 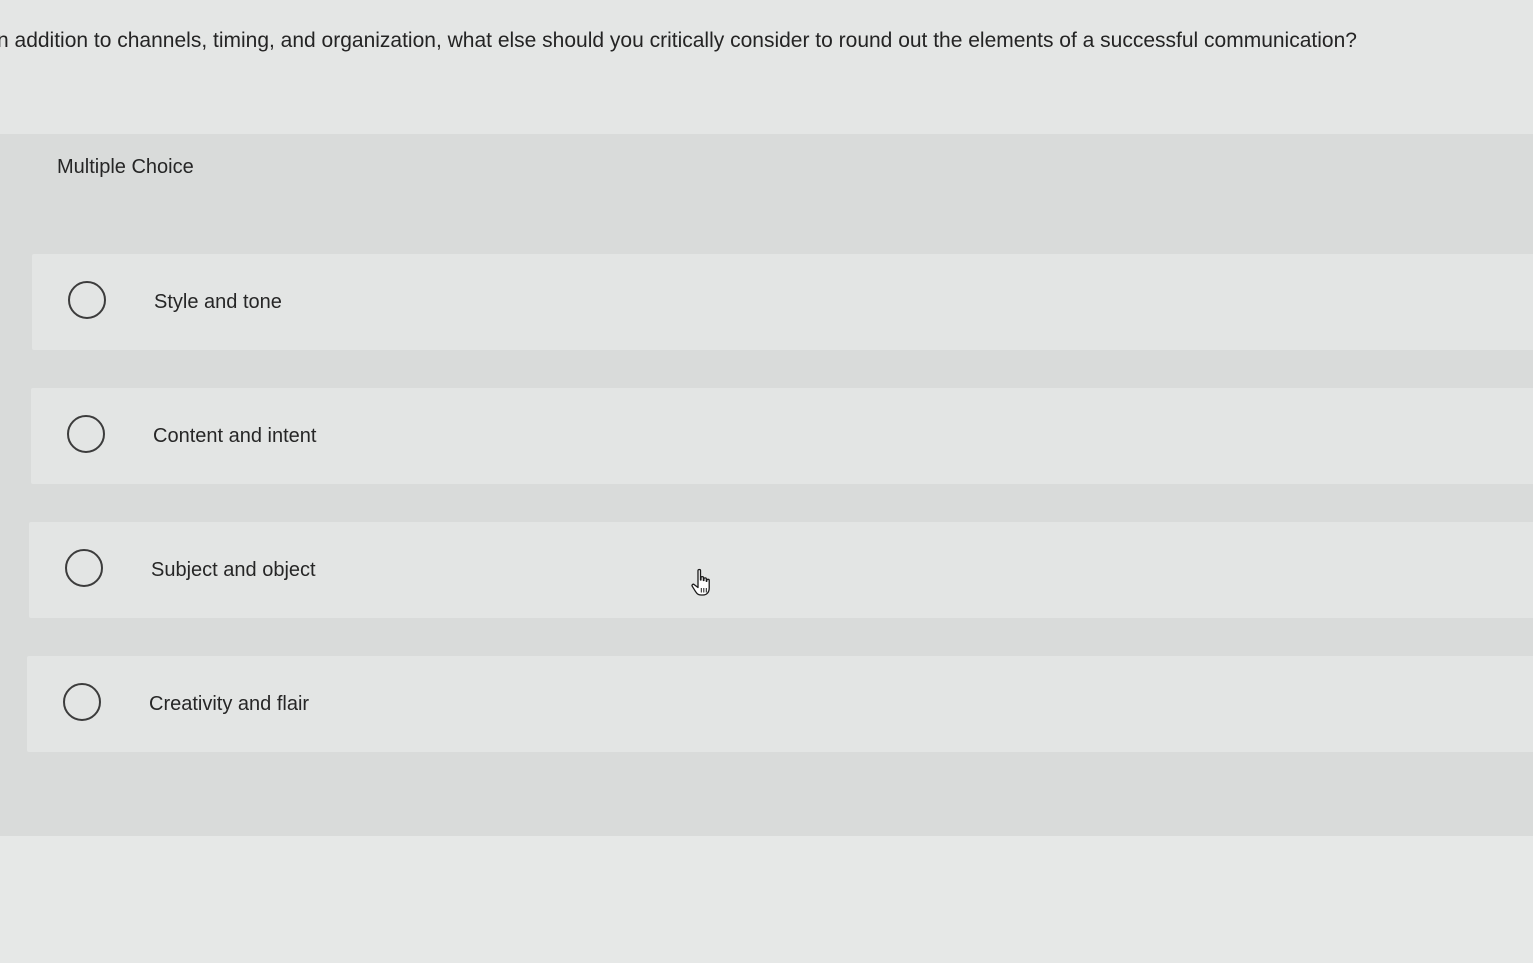 What do you see at coordinates (782, 436) in the screenshot?
I see `option-content-and-intent: Content and intent` at bounding box center [782, 436].